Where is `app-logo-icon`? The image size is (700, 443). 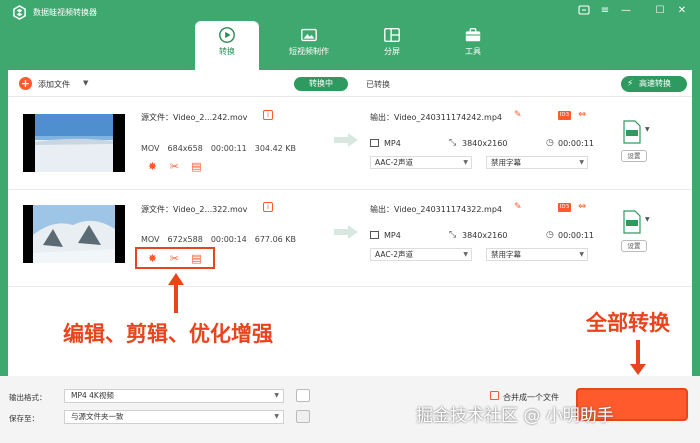
app-logo-icon is located at coordinates (19, 12).